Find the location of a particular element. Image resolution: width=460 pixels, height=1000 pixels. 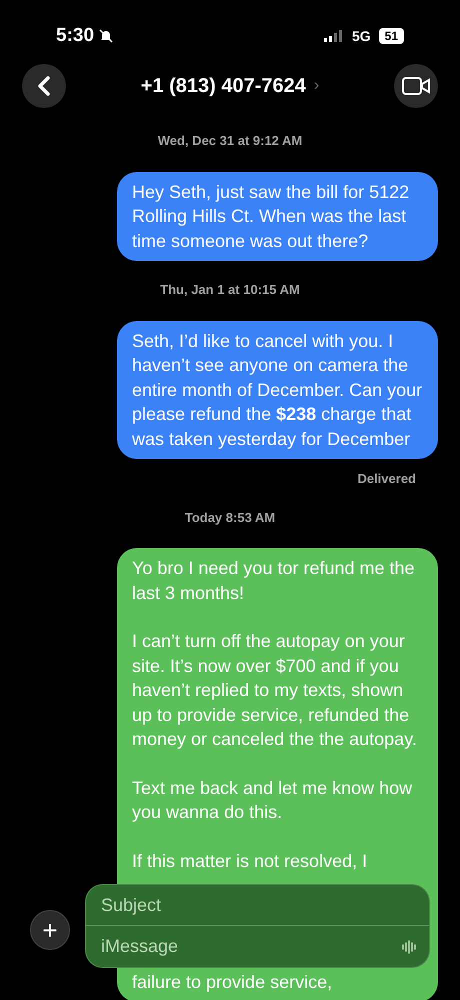

network-label: 5G is located at coordinates (361, 36).